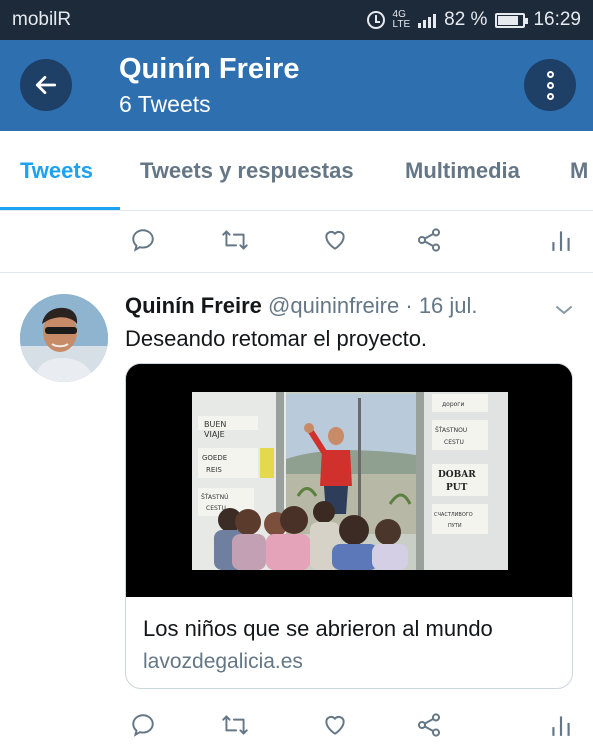 This screenshot has height=750, width=593. I want to click on arrow-left-icon, so click(46, 85).